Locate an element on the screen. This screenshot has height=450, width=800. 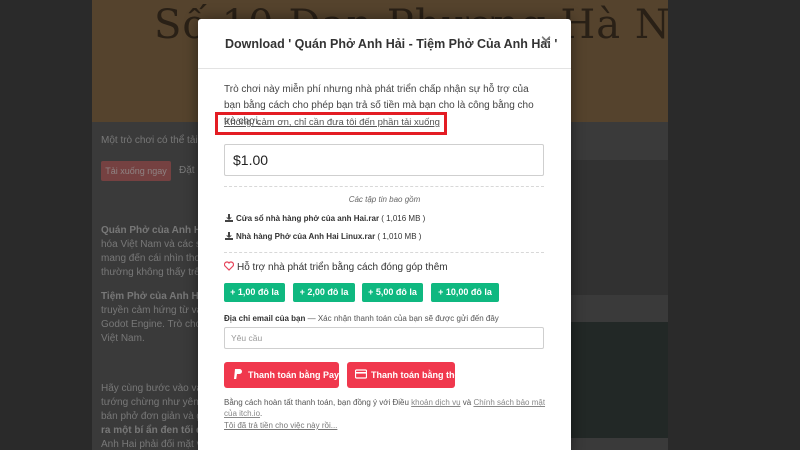
file-name: Cửa sổ nhà hàng phở của anh Hai.rar is located at coordinates (308, 218).